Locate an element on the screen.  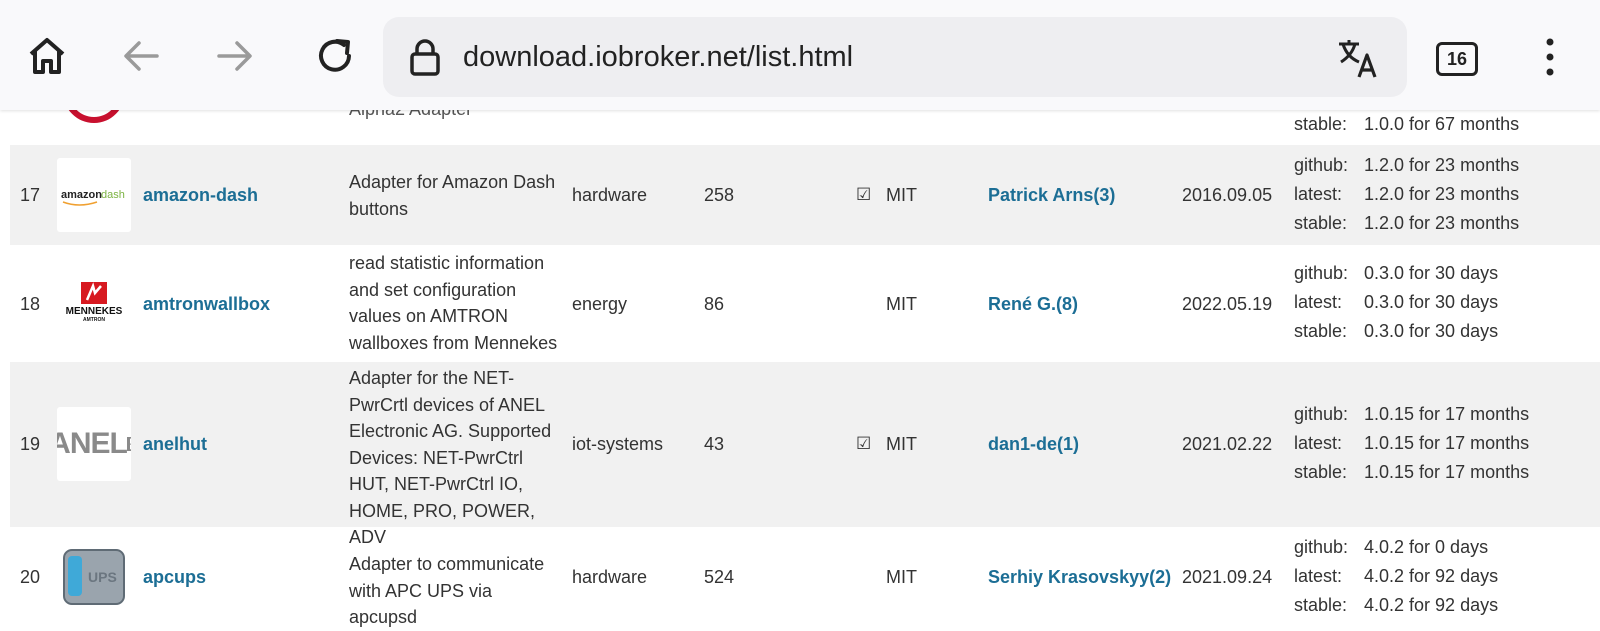
author-link: René G.(8) is located at coordinates (1033, 304).